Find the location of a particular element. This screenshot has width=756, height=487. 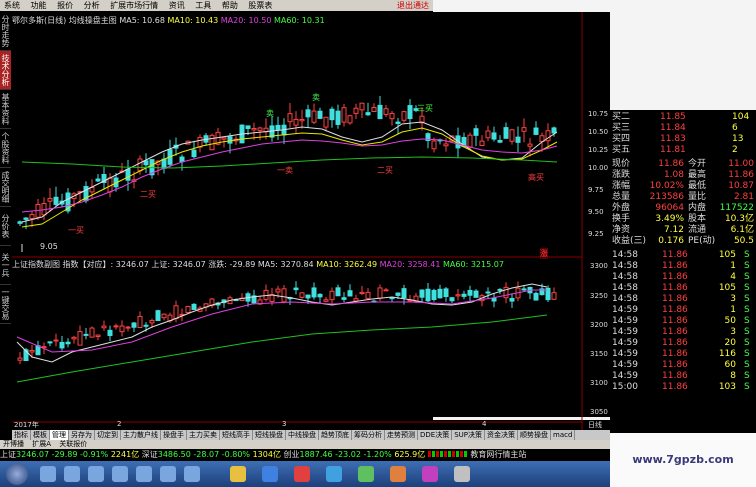

indicator-tab: SUP决策 is located at coordinates (468, 435).